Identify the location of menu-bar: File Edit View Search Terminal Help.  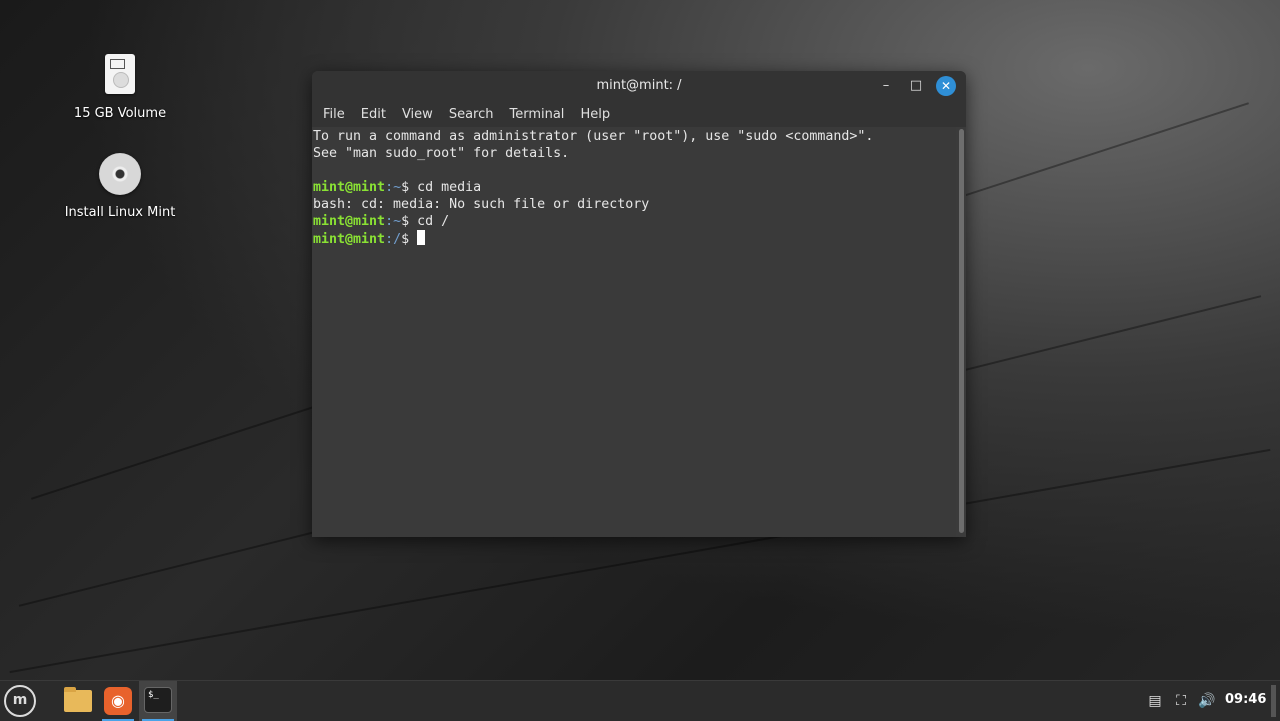
(639, 114).